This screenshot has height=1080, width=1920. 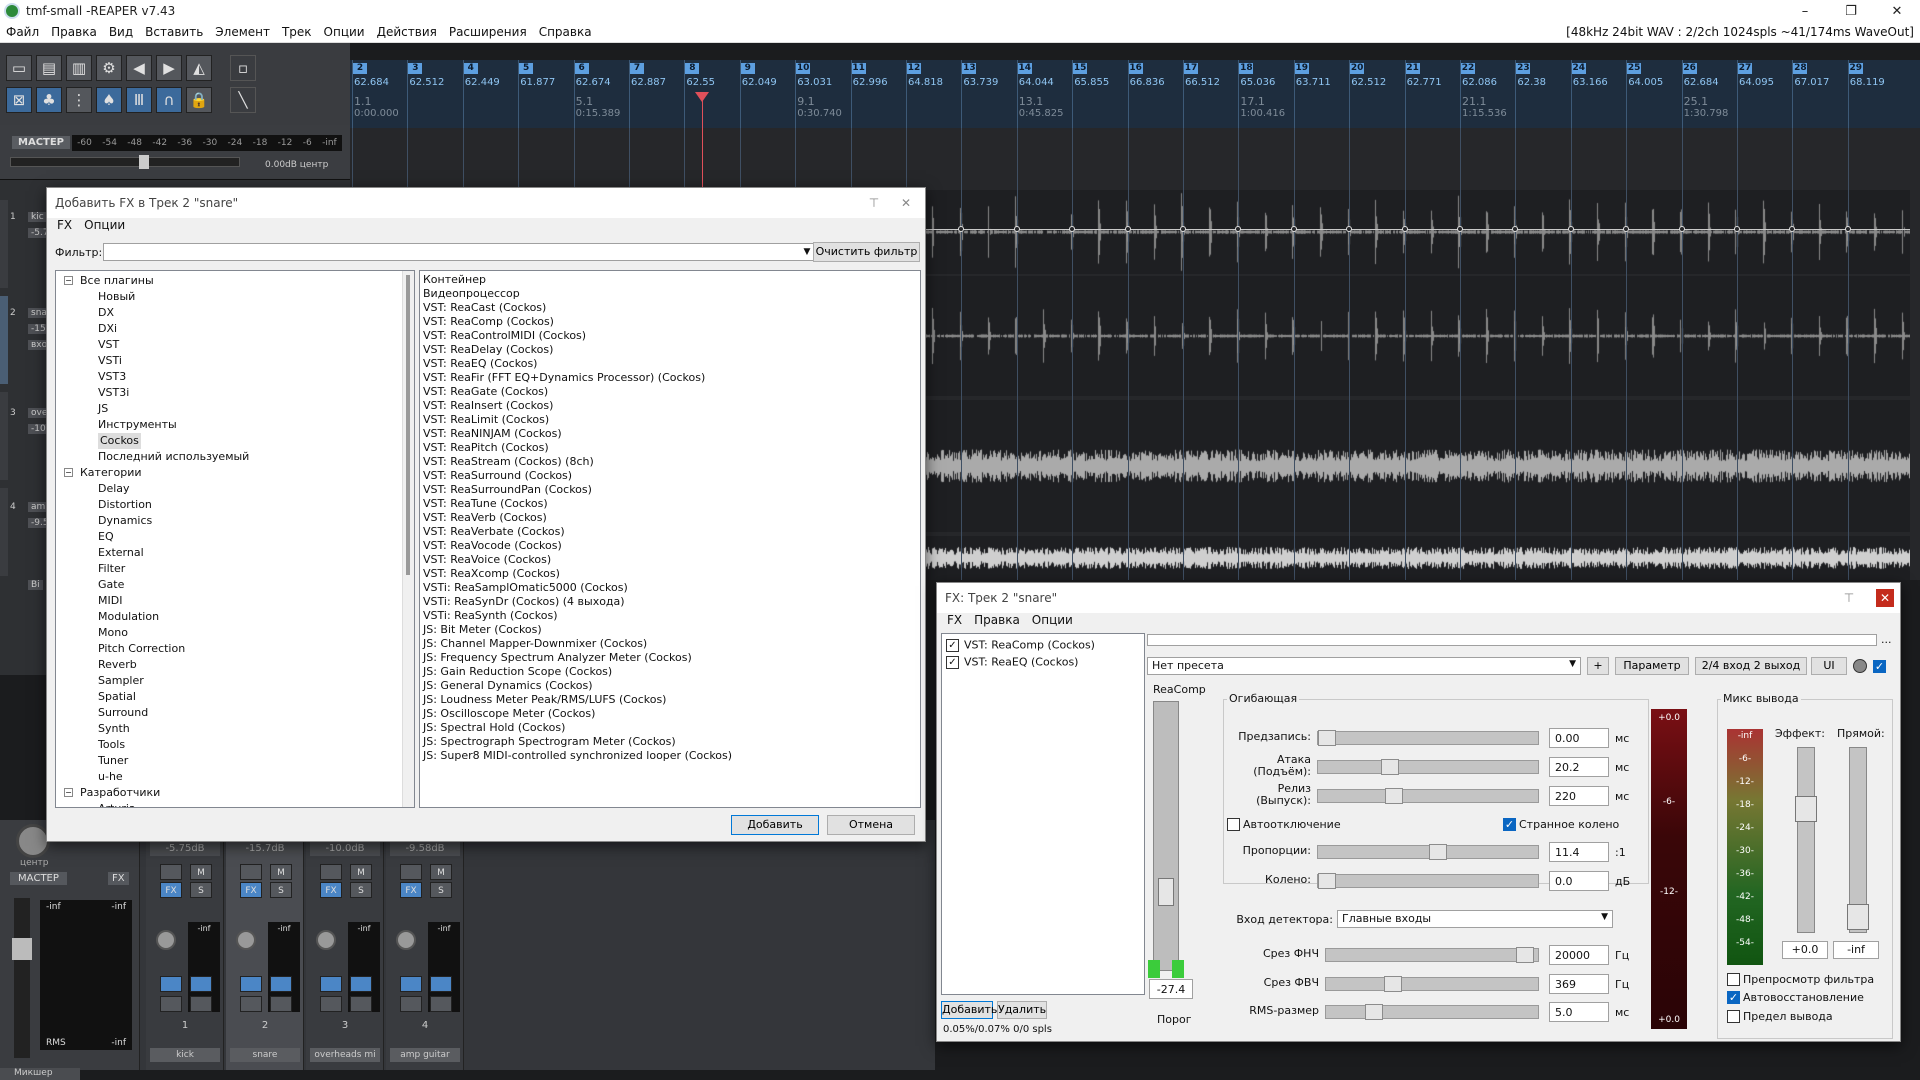 I want to click on settings-gear-icon: ⚙, so click(x=109, y=68).